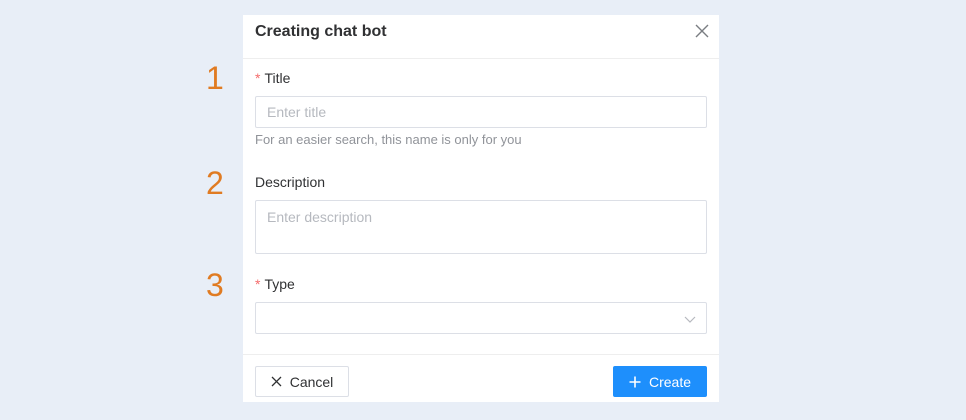  Describe the element at coordinates (290, 182) in the screenshot. I see `description-label: Description` at that location.